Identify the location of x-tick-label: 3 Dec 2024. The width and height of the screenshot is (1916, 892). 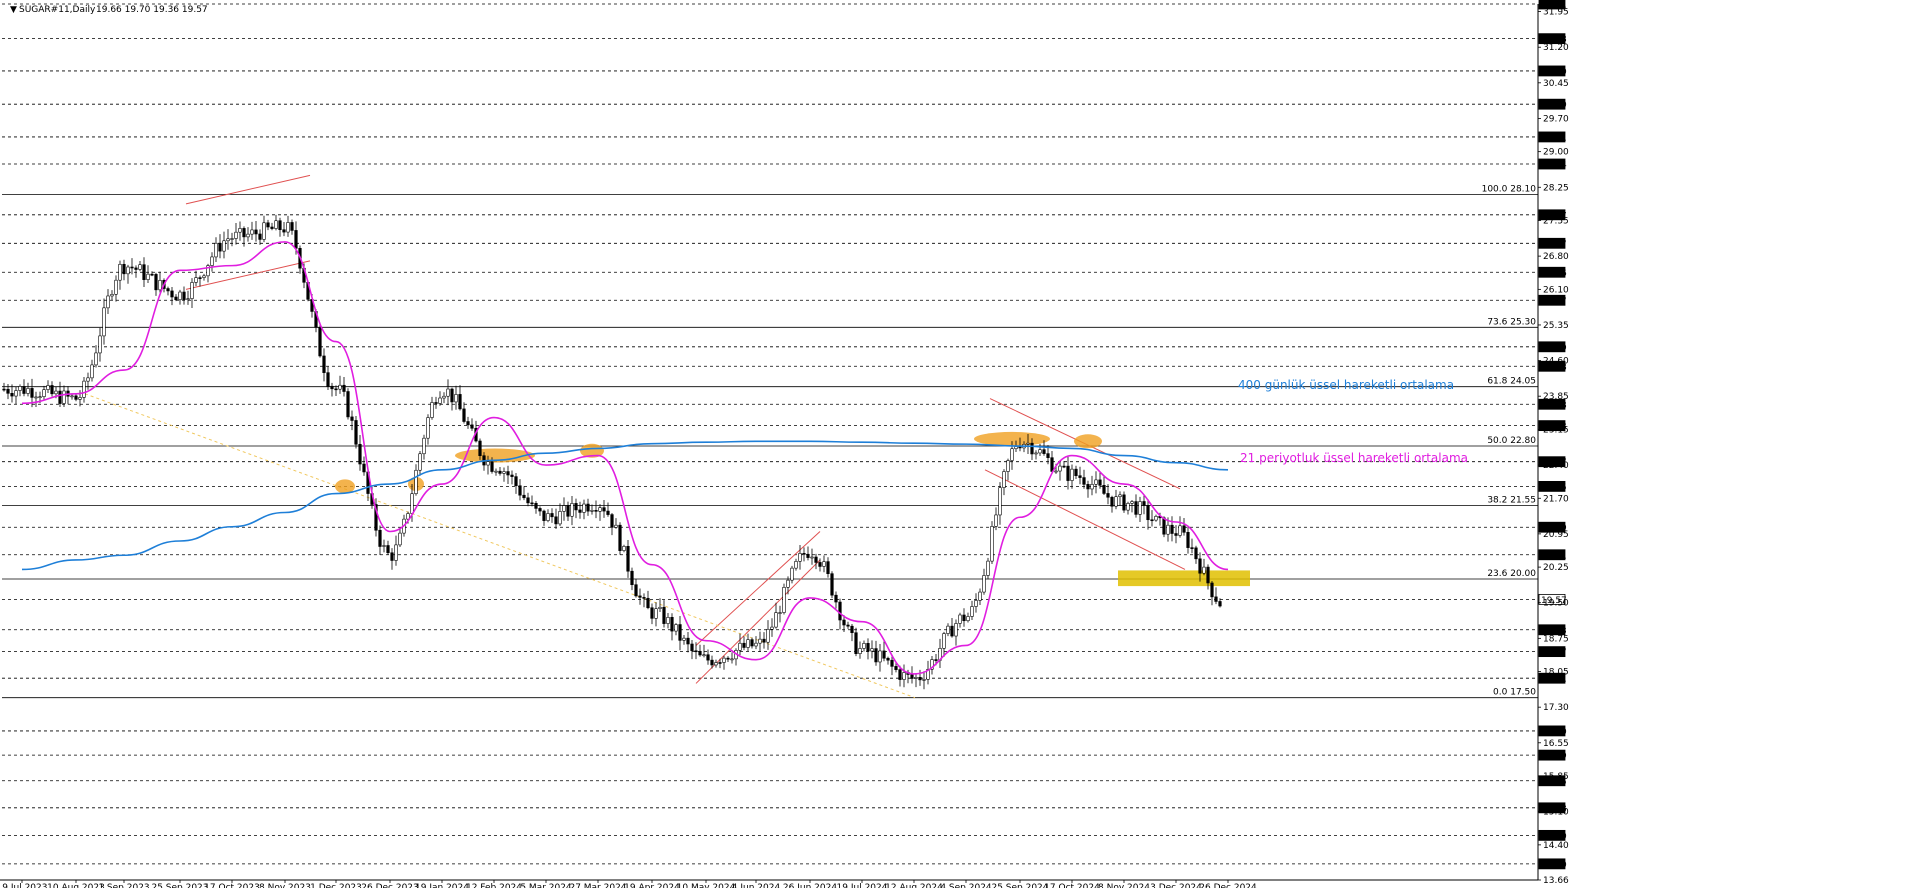
(1176, 885).